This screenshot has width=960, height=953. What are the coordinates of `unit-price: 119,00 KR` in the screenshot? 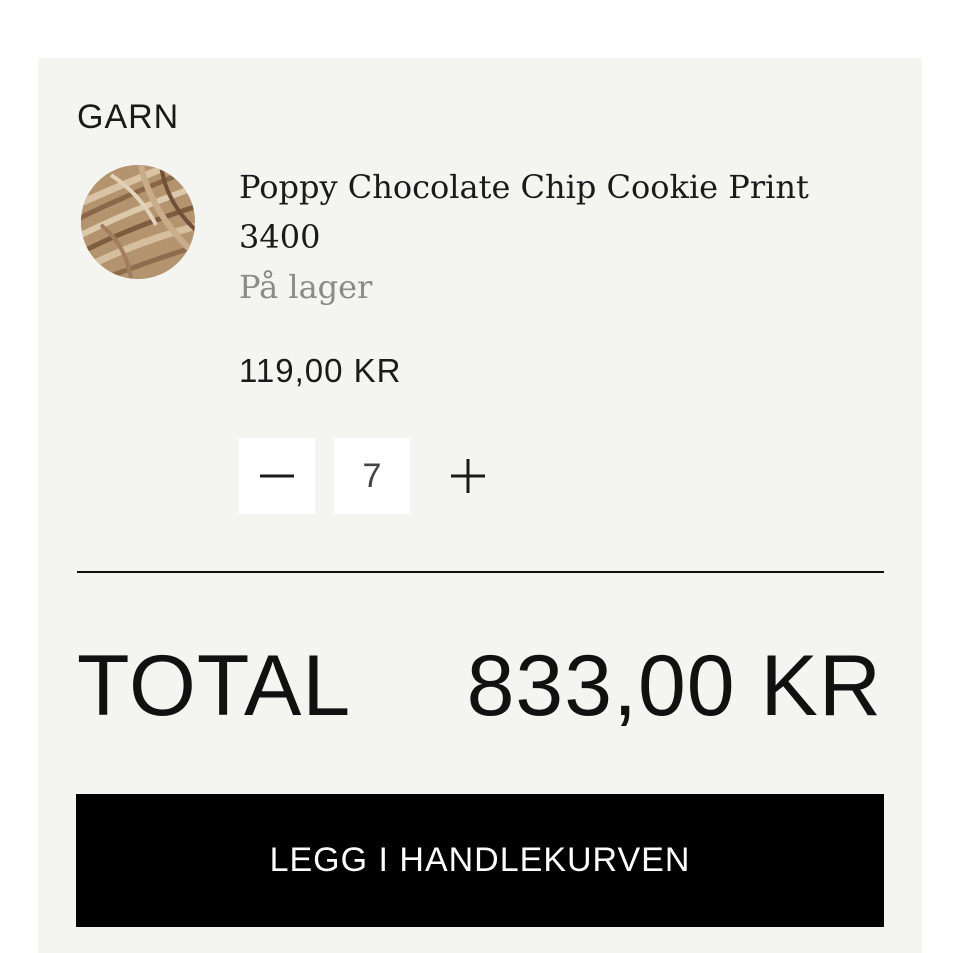 It's located at (320, 370).